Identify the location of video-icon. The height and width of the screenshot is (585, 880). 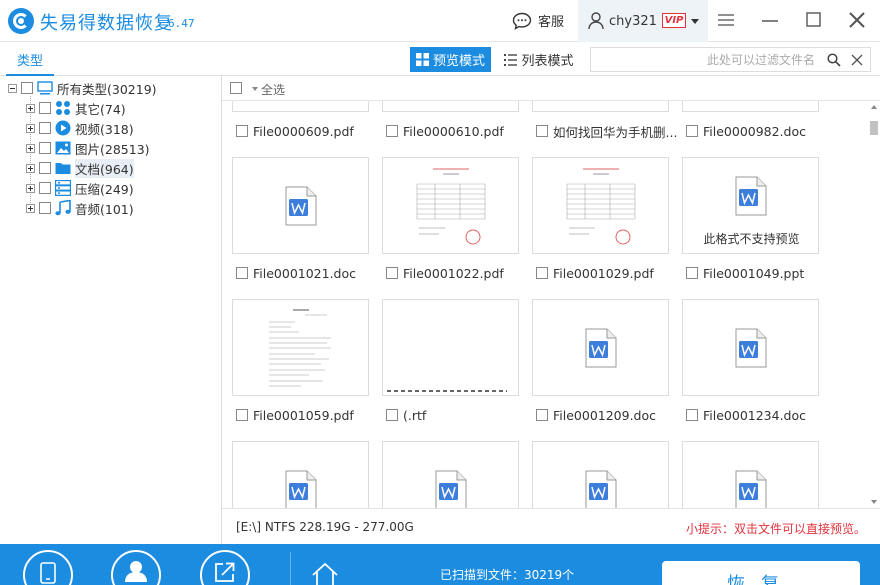
(63, 128).